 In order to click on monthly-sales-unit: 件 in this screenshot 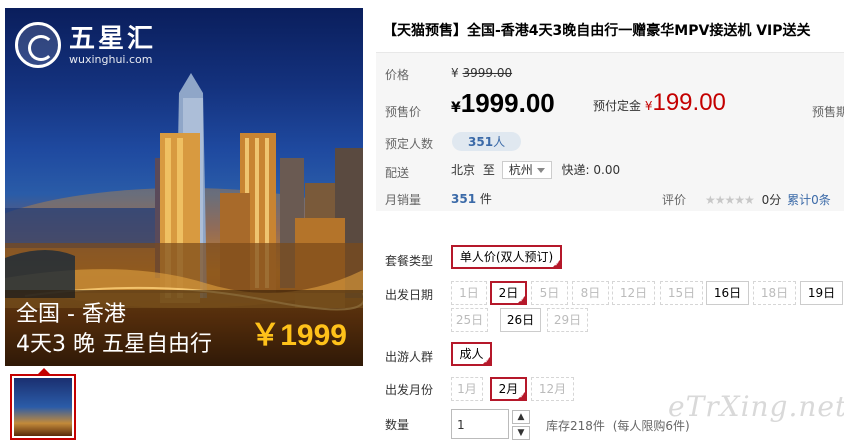, I will do `click(485, 199)`.